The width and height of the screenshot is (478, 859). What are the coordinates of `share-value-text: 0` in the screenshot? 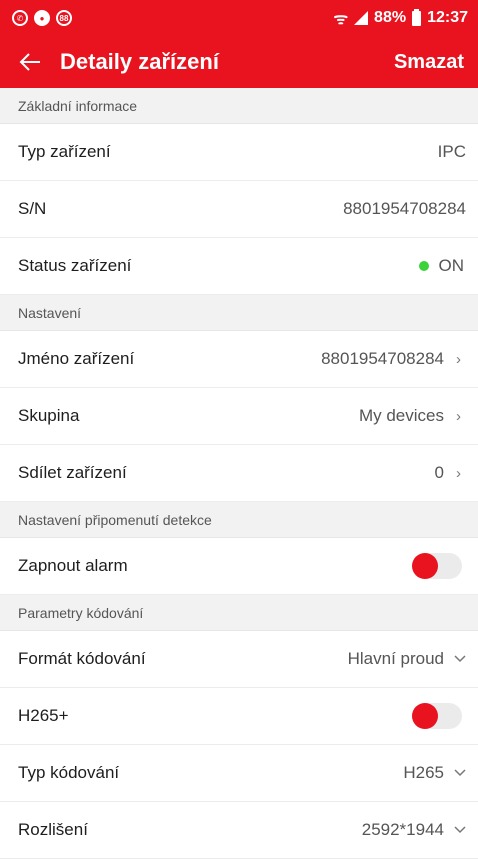 It's located at (439, 472).